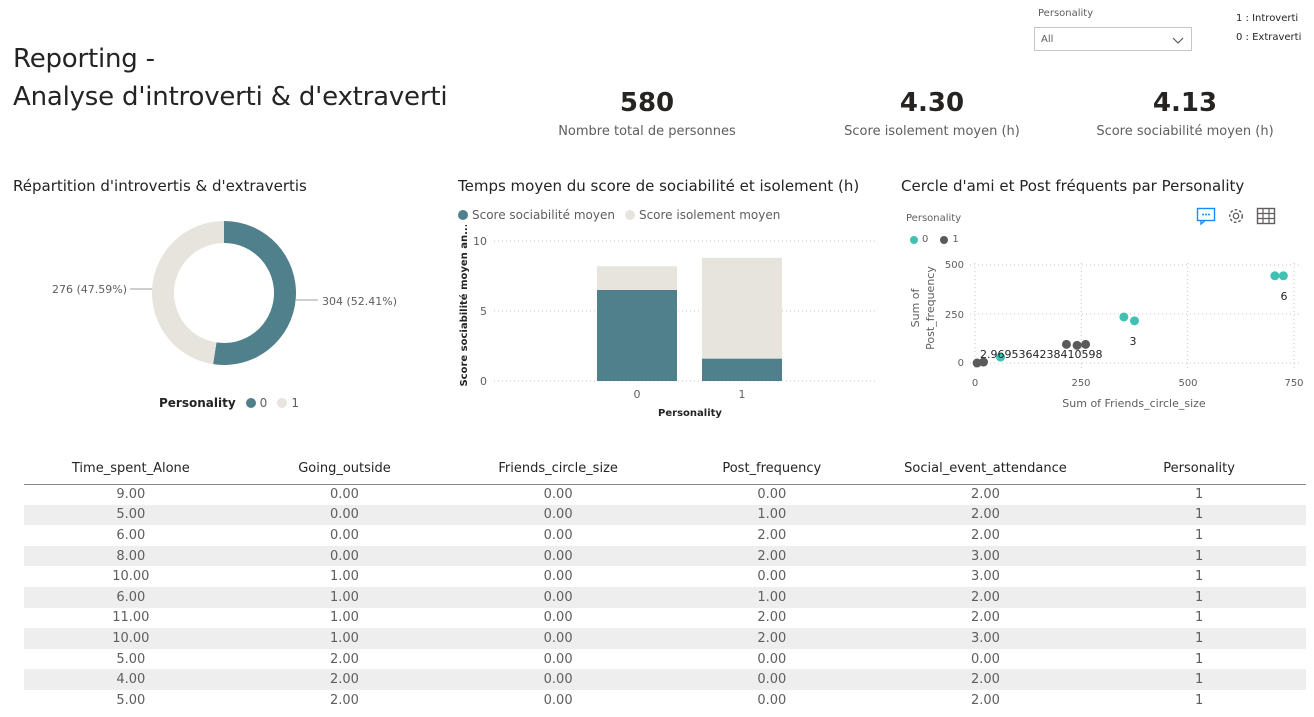 The width and height of the screenshot is (1314, 717). I want to click on comment-icon, so click(1206, 218).